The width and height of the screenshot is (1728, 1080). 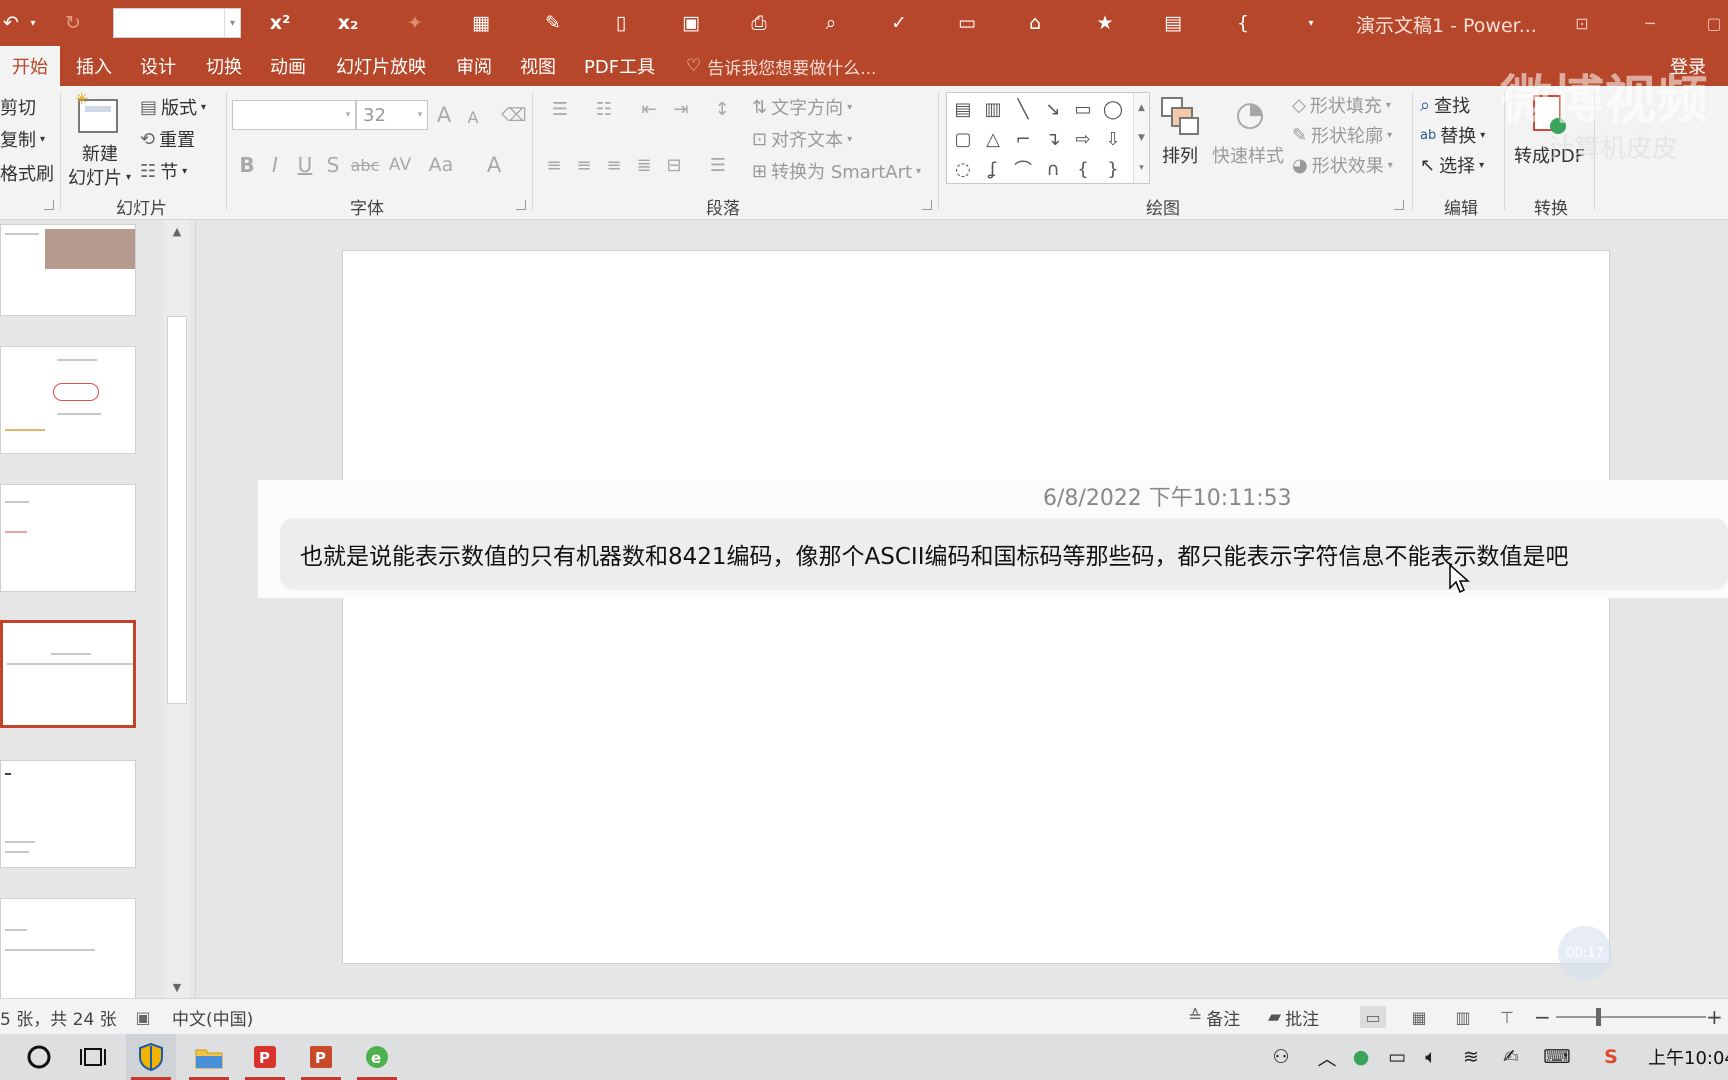 I want to click on language-indicator: 中文(中国), so click(x=212, y=1017).